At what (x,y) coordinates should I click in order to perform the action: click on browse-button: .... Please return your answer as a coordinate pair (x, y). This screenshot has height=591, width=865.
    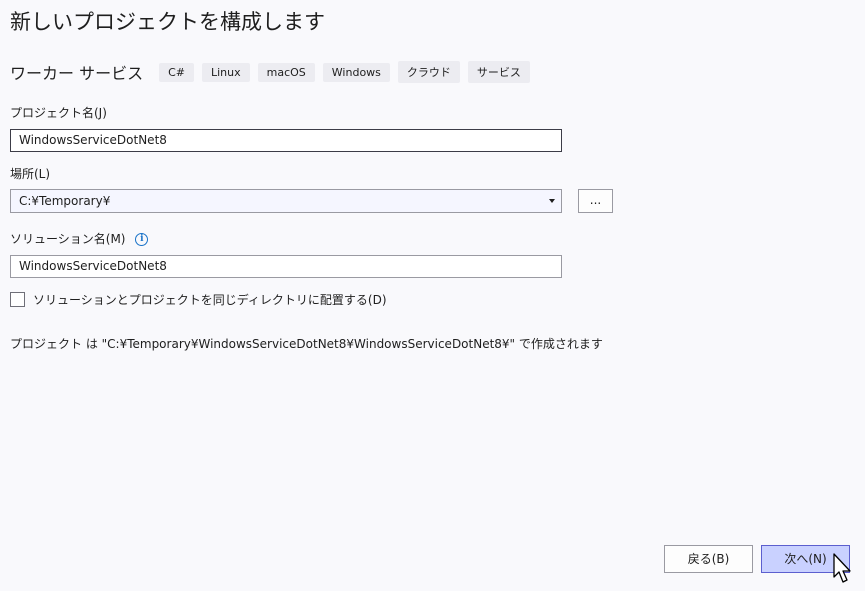
    Looking at the image, I should click on (595, 201).